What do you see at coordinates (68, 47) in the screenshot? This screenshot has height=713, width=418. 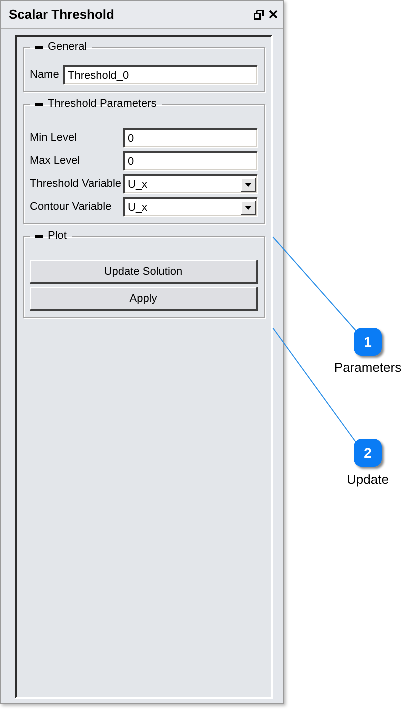 I see `group-title: General` at bounding box center [68, 47].